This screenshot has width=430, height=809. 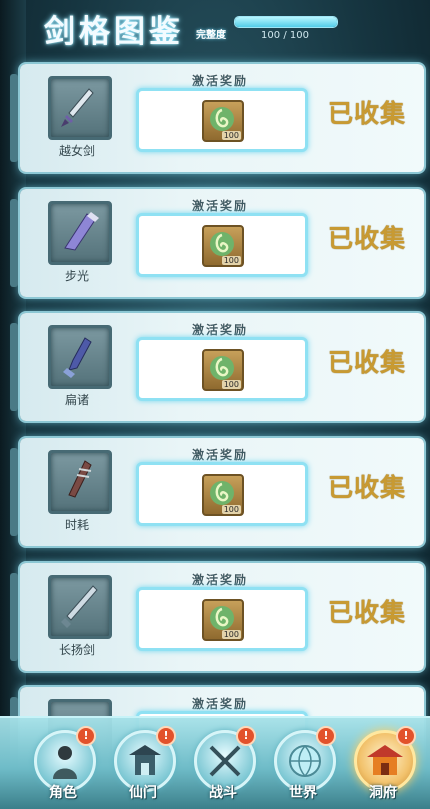 I want to click on weapon-name: 时耗, so click(x=76, y=525).